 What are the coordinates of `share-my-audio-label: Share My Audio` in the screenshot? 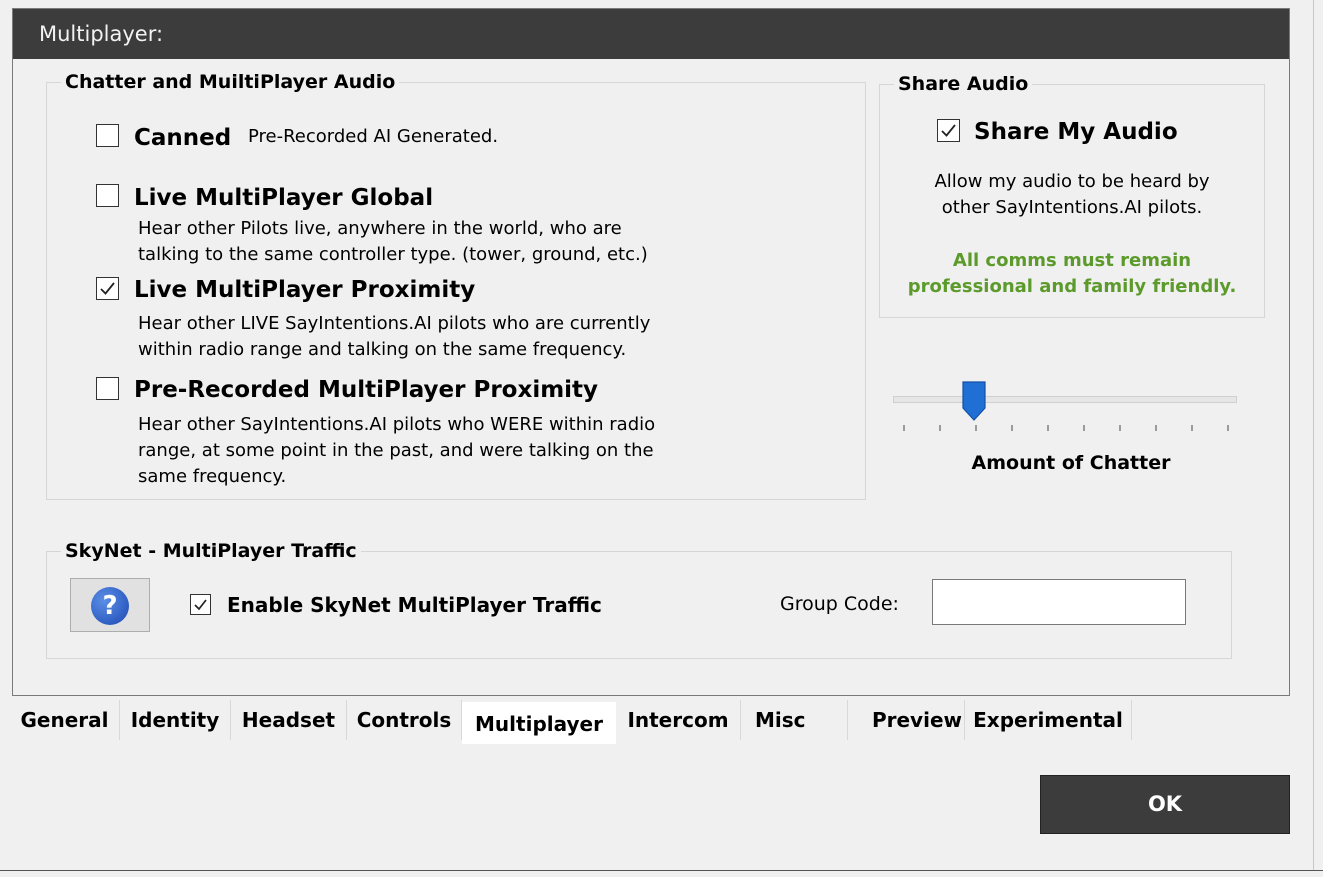 It's located at (1076, 132).